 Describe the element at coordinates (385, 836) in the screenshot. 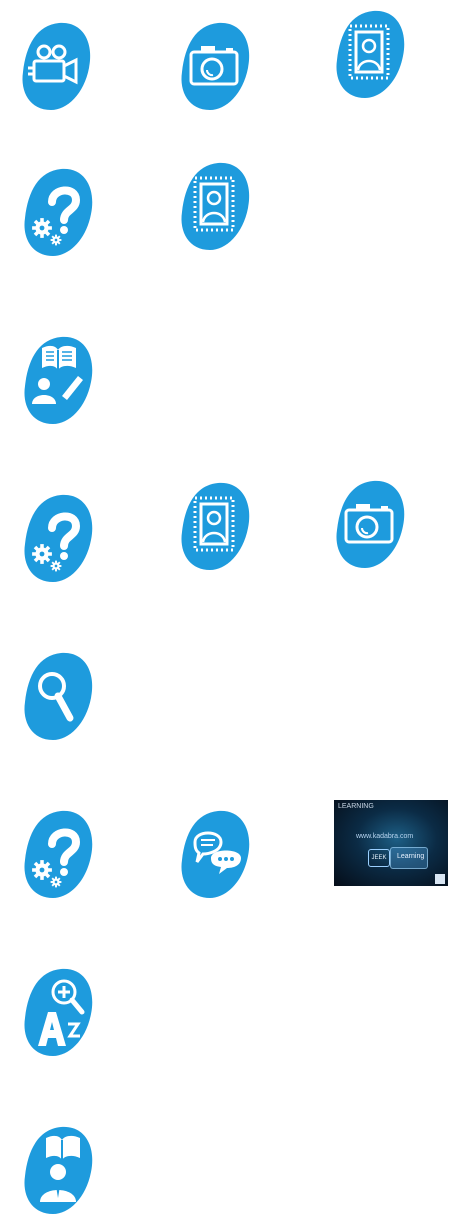

I see `thumbnail-url-text: www.kadabra.com` at that location.